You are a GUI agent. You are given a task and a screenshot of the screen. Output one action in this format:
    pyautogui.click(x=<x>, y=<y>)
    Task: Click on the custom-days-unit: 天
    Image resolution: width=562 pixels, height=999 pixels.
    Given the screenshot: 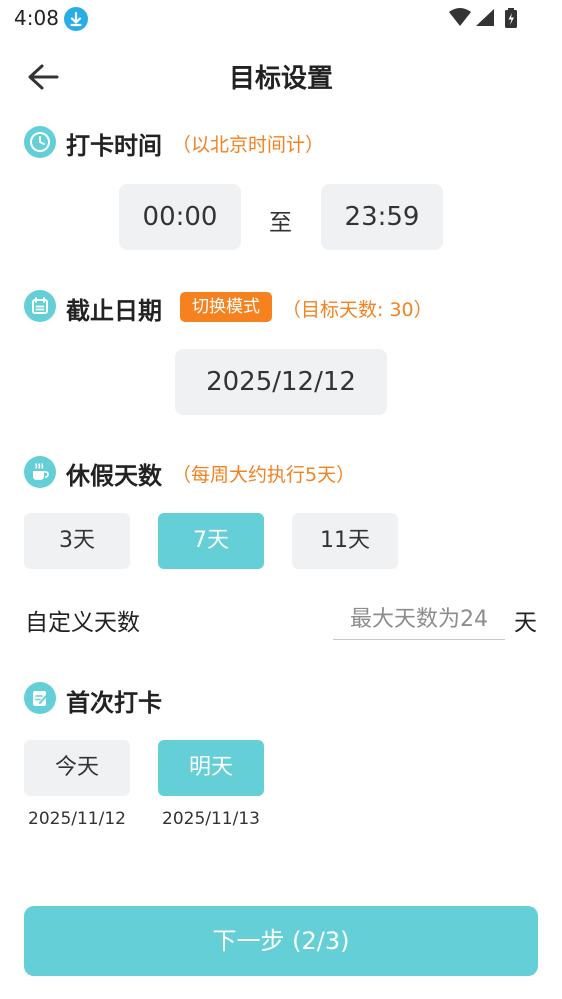 What is the action you would take?
    pyautogui.click(x=525, y=623)
    